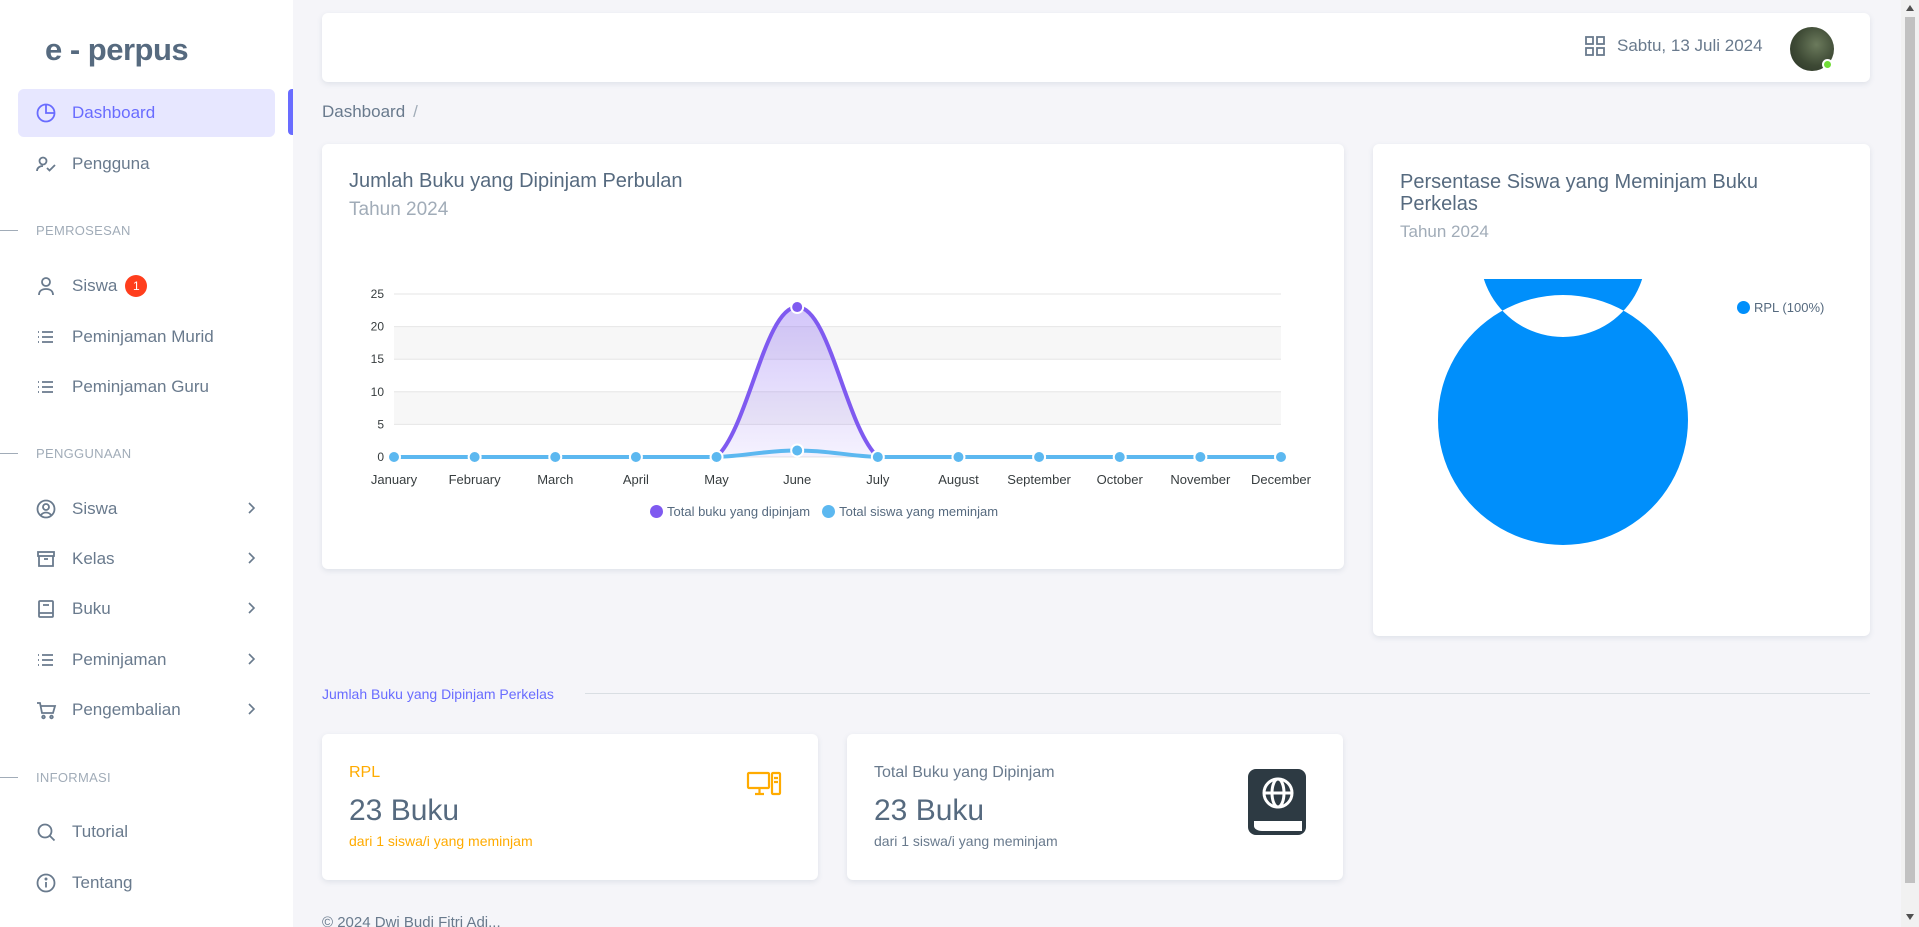 The height and width of the screenshot is (927, 1919). What do you see at coordinates (141, 386) in the screenshot?
I see `sidebar-item-label: Peminjaman Guru` at bounding box center [141, 386].